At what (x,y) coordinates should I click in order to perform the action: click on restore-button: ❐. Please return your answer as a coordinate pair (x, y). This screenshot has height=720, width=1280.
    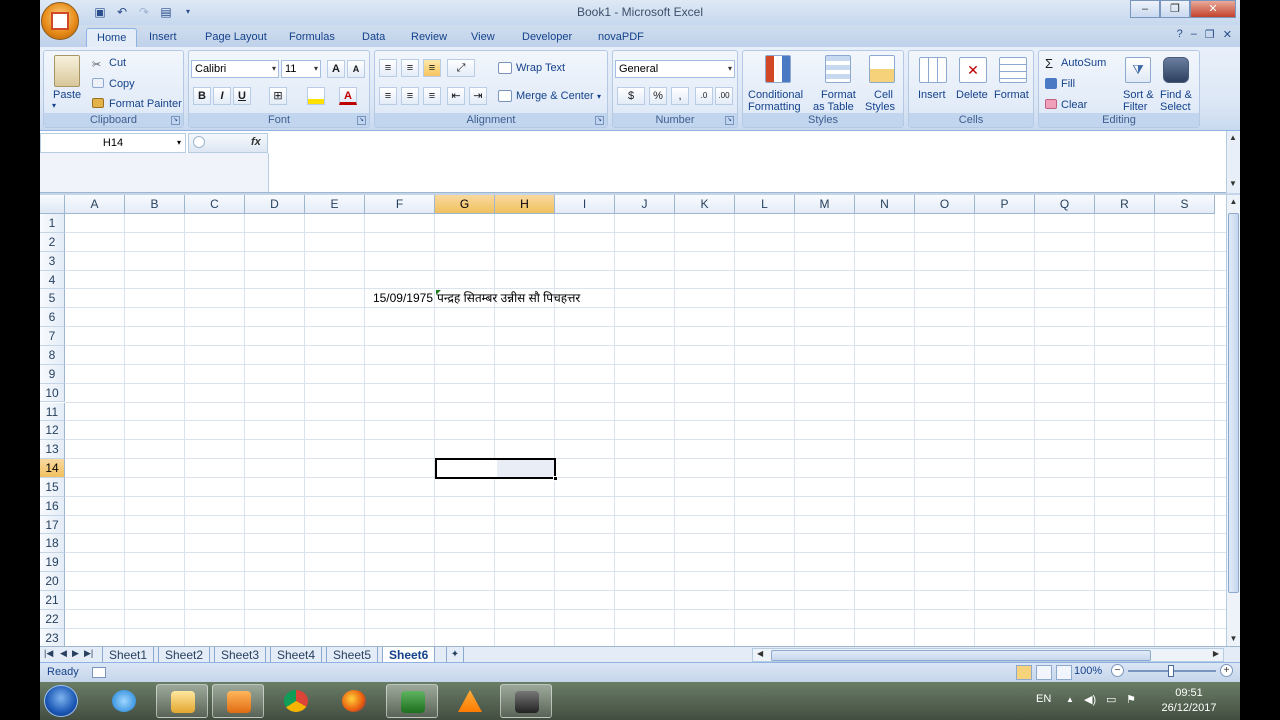
    Looking at the image, I should click on (1175, 9).